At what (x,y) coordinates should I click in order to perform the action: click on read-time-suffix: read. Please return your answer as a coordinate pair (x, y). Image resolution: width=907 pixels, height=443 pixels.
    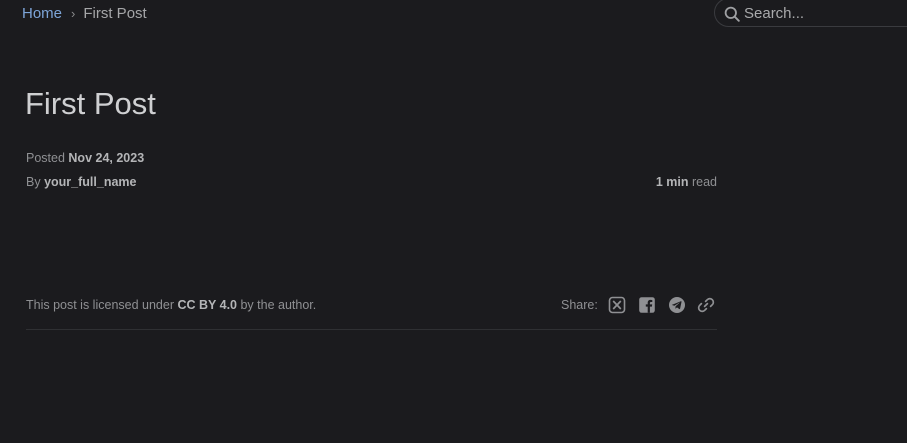
    Looking at the image, I should click on (704, 182).